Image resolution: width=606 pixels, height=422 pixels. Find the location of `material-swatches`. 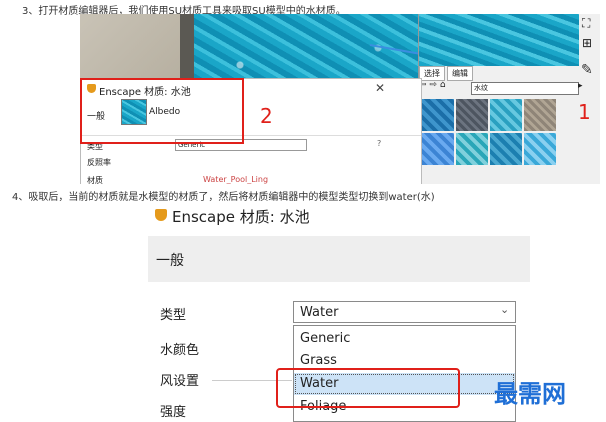

material-swatches is located at coordinates (496, 132).